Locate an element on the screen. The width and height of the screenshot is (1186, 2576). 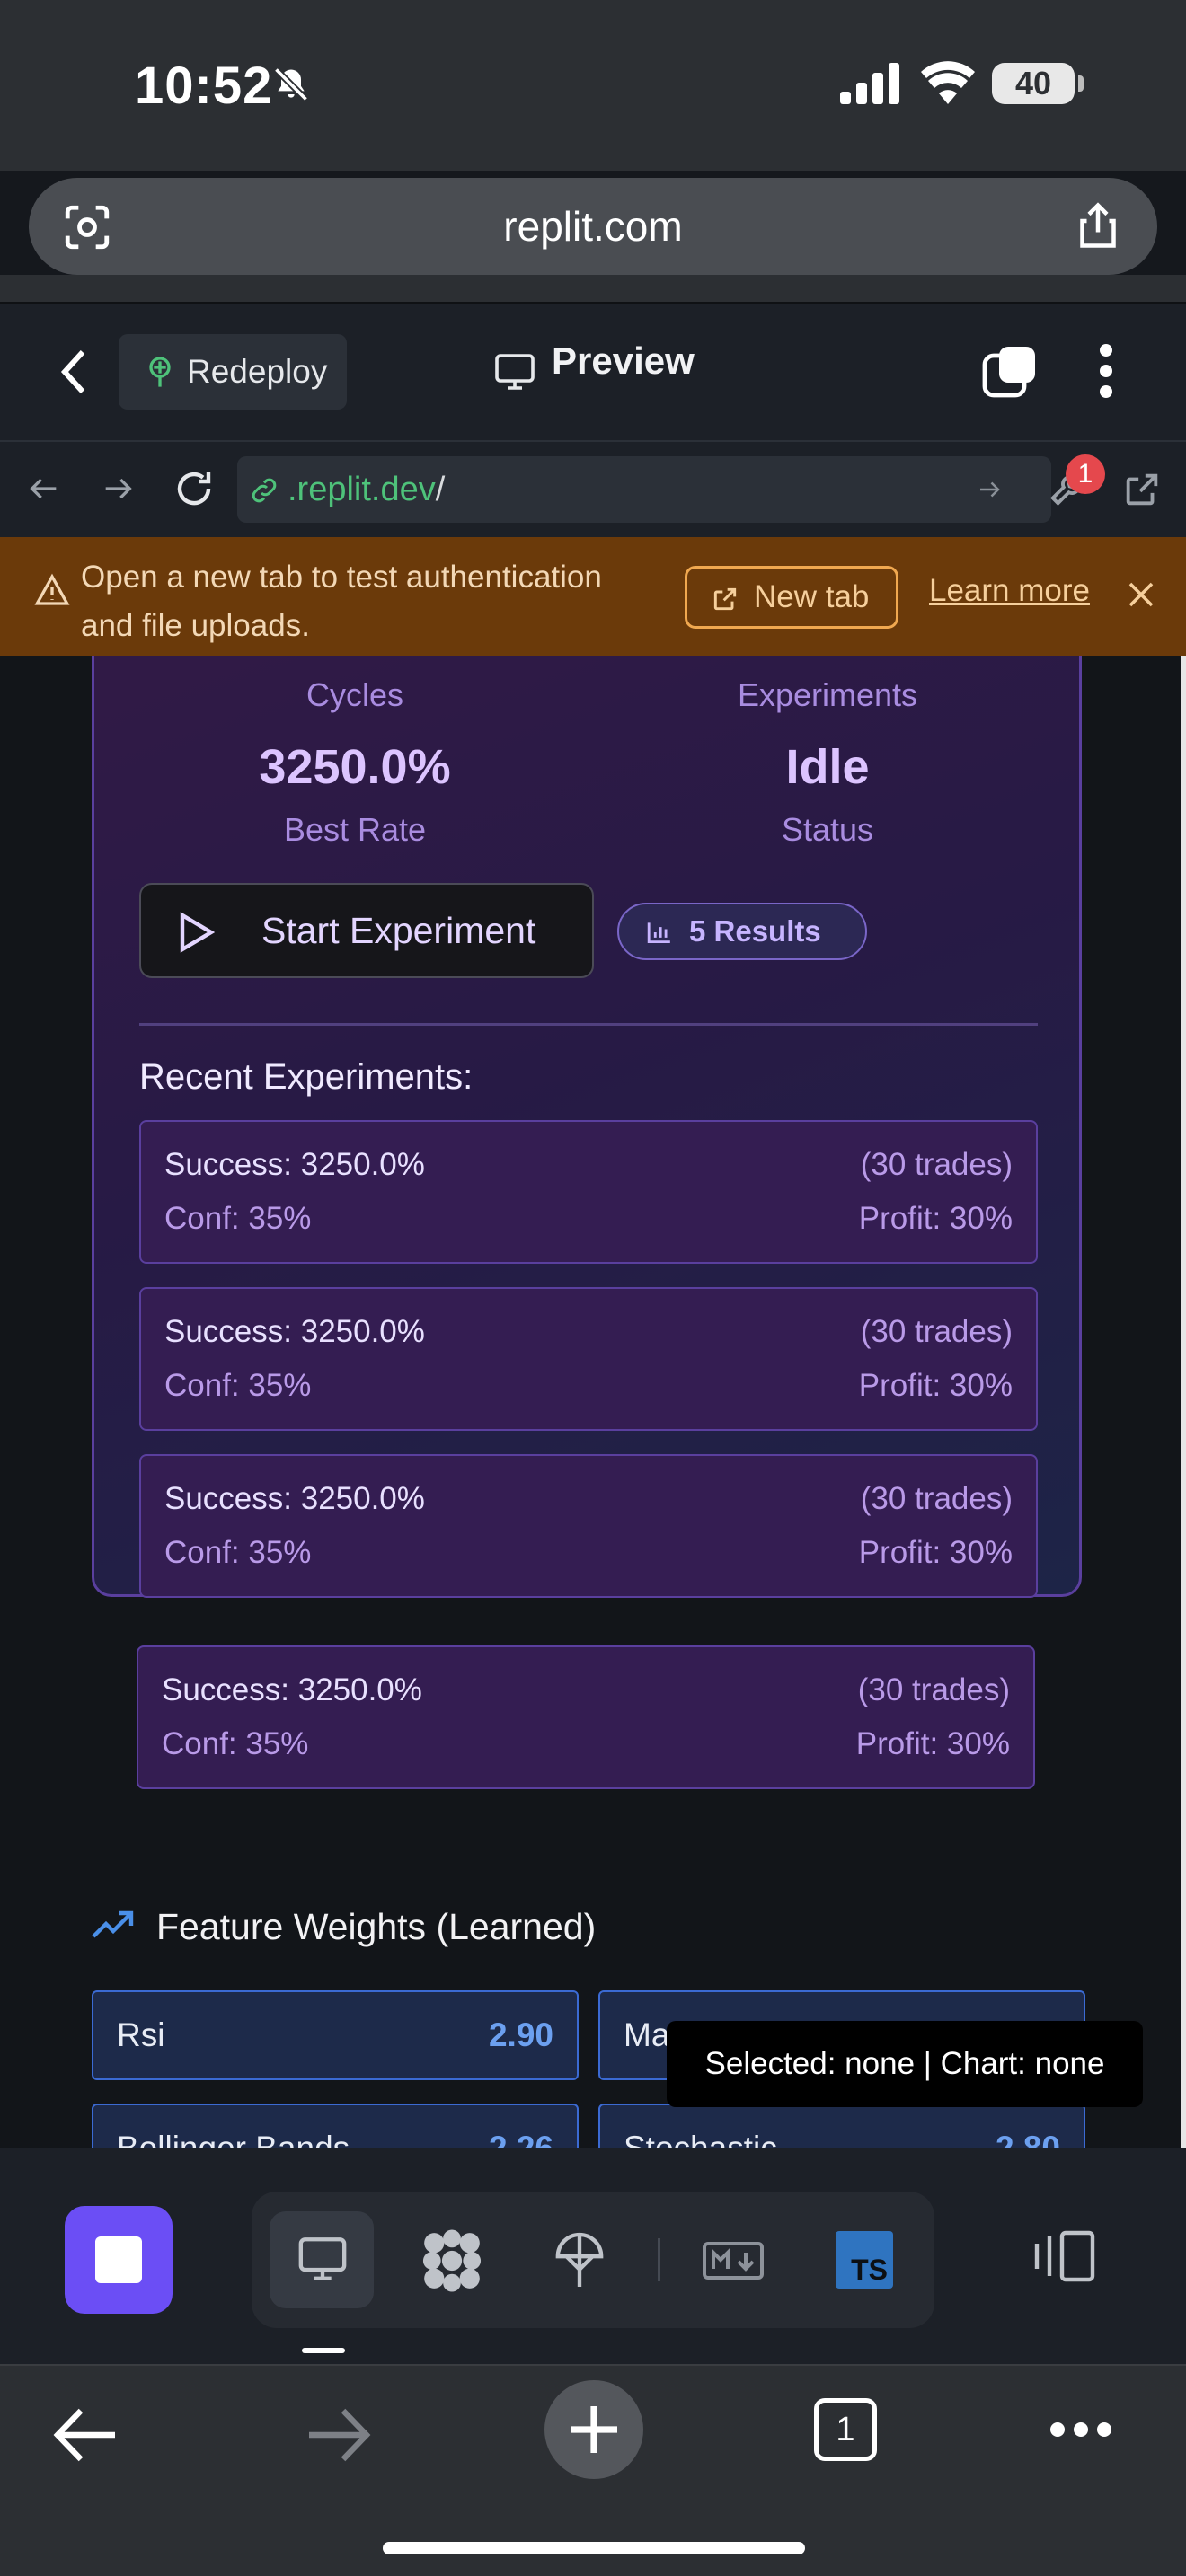
agent-icon is located at coordinates (452, 2260).